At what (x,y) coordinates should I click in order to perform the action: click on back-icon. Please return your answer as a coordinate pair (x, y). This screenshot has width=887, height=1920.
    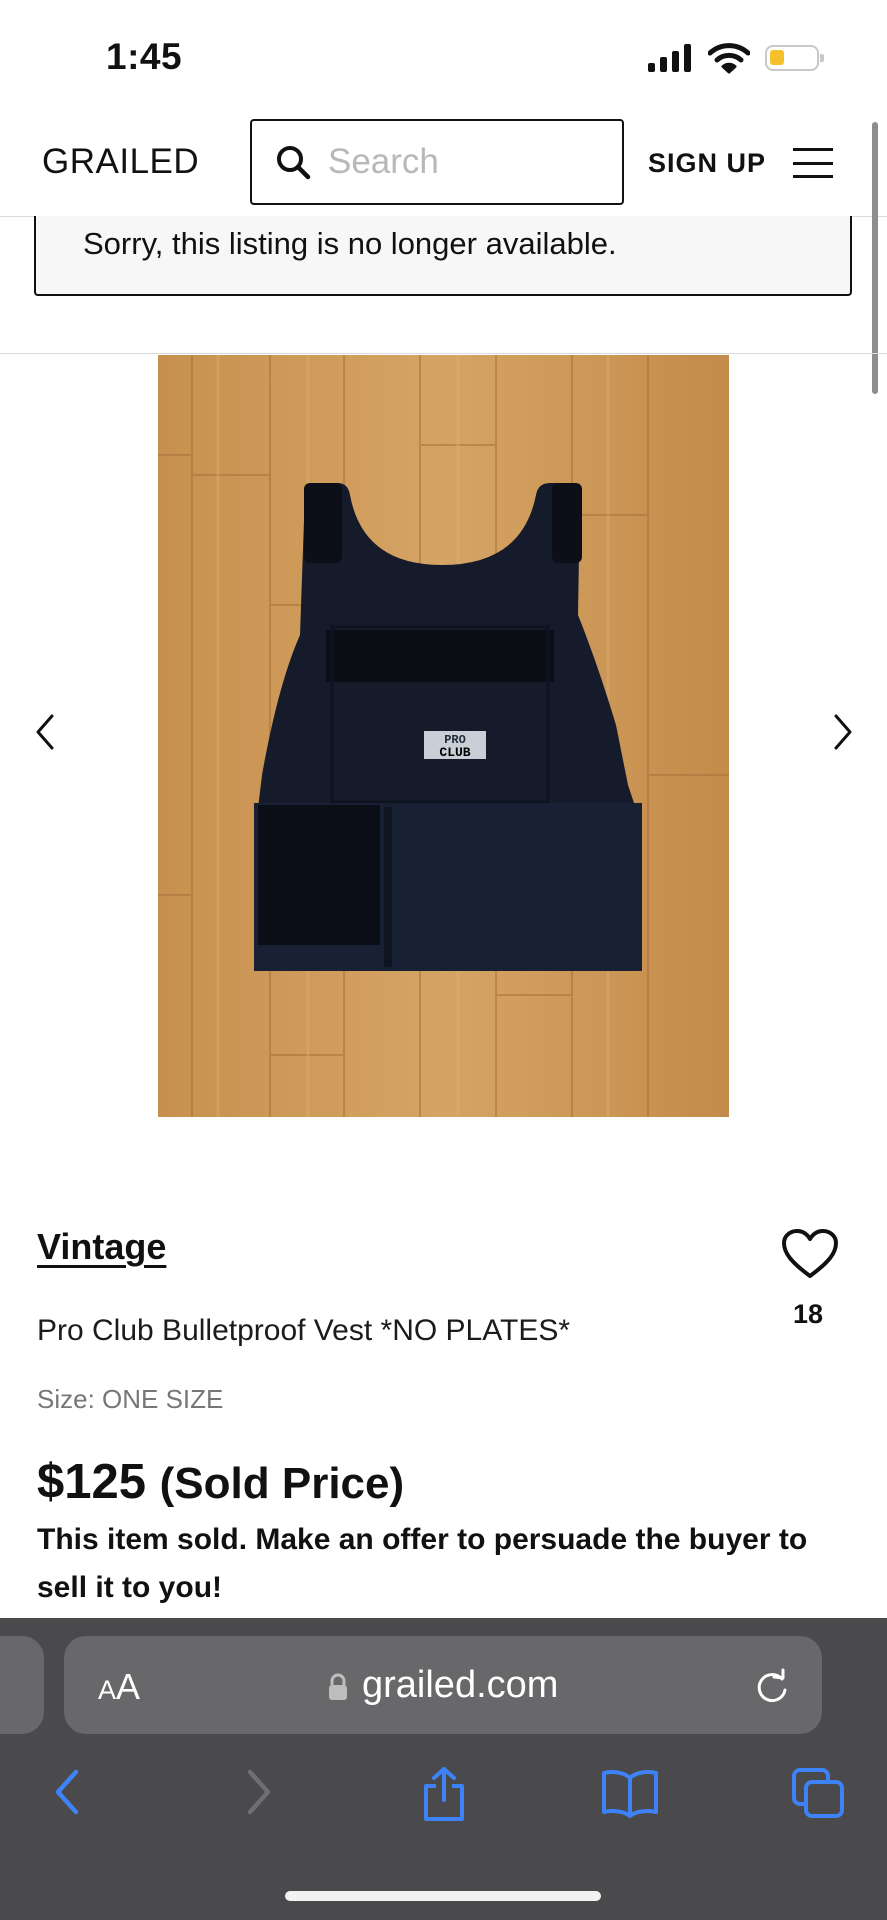
    Looking at the image, I should click on (67, 1792).